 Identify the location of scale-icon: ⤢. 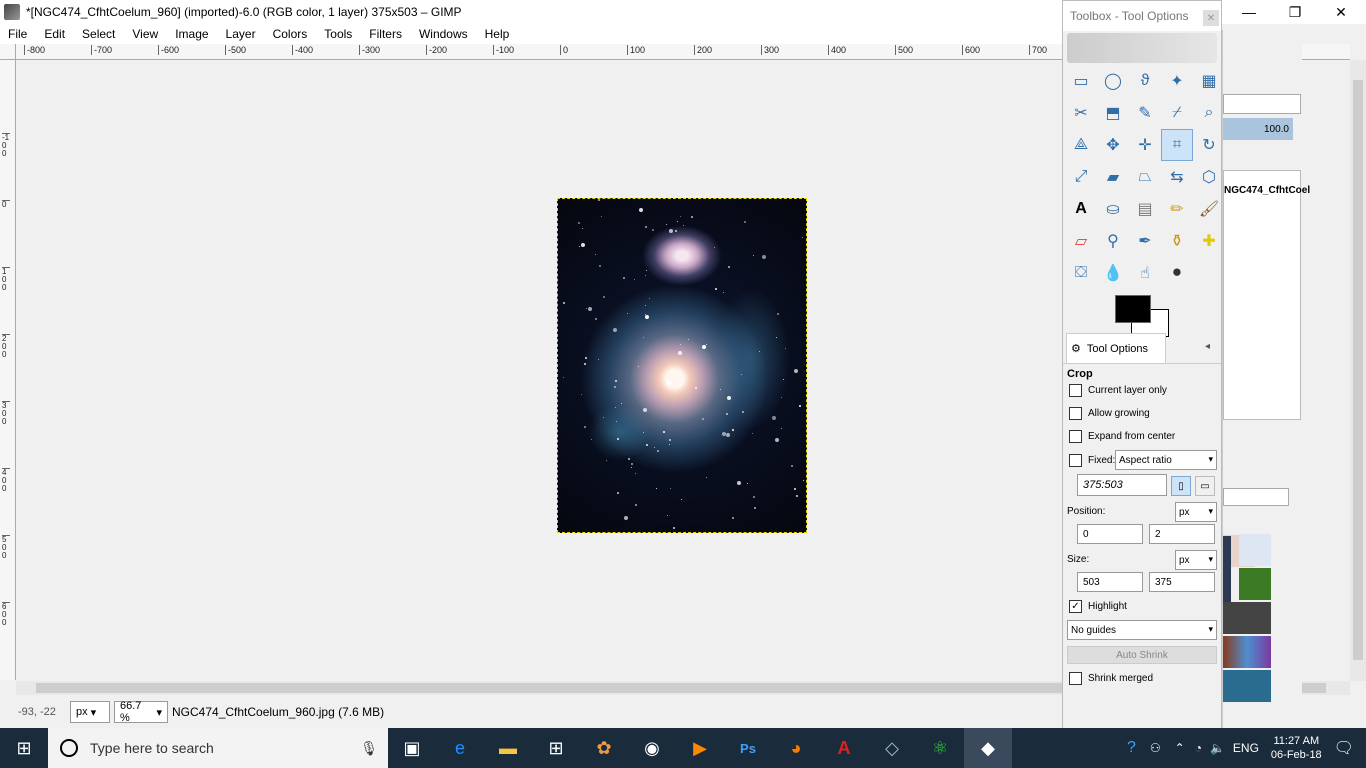
(1081, 177).